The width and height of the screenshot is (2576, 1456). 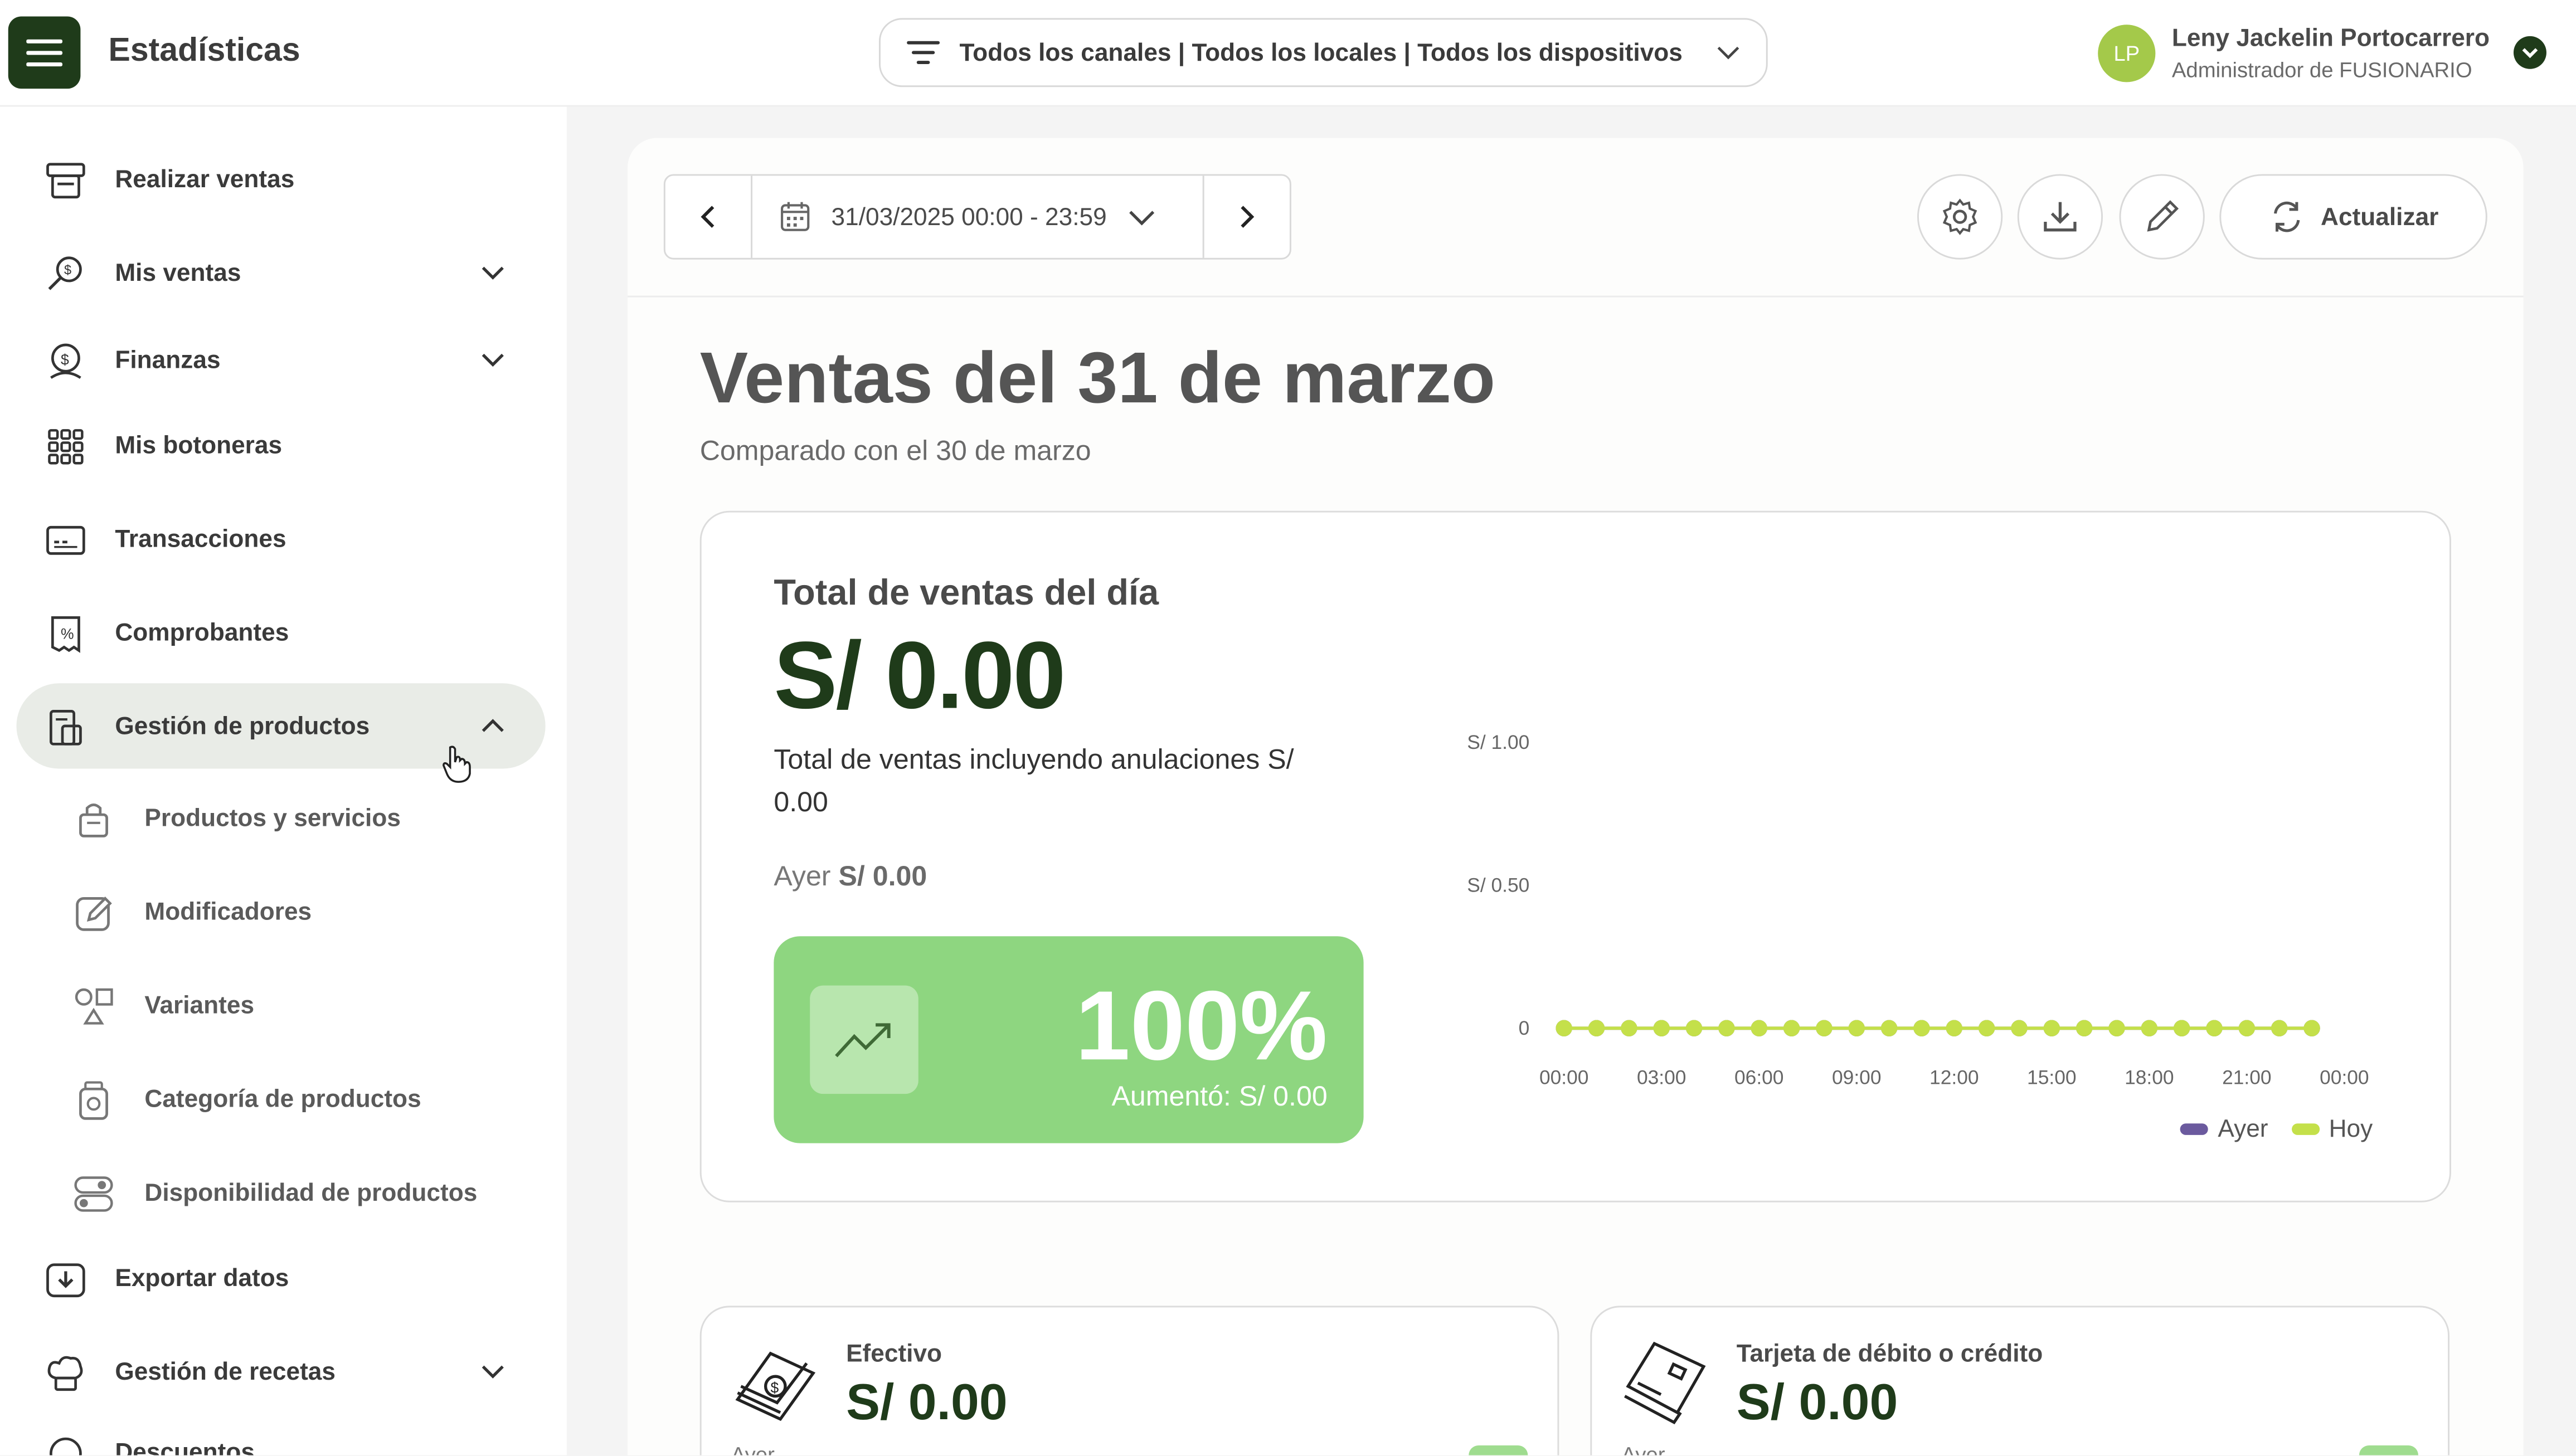 What do you see at coordinates (94, 914) in the screenshot?
I see `edit-icon` at bounding box center [94, 914].